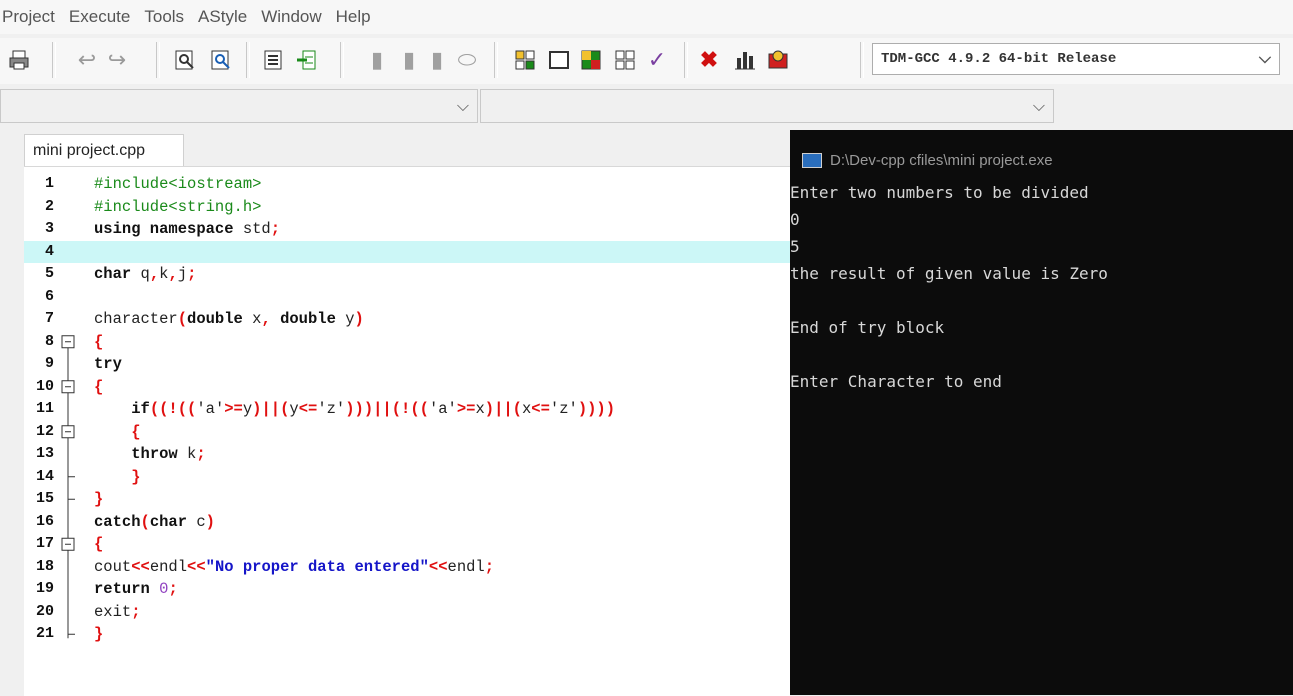  I want to click on line-number: 14, so click(44, 476).